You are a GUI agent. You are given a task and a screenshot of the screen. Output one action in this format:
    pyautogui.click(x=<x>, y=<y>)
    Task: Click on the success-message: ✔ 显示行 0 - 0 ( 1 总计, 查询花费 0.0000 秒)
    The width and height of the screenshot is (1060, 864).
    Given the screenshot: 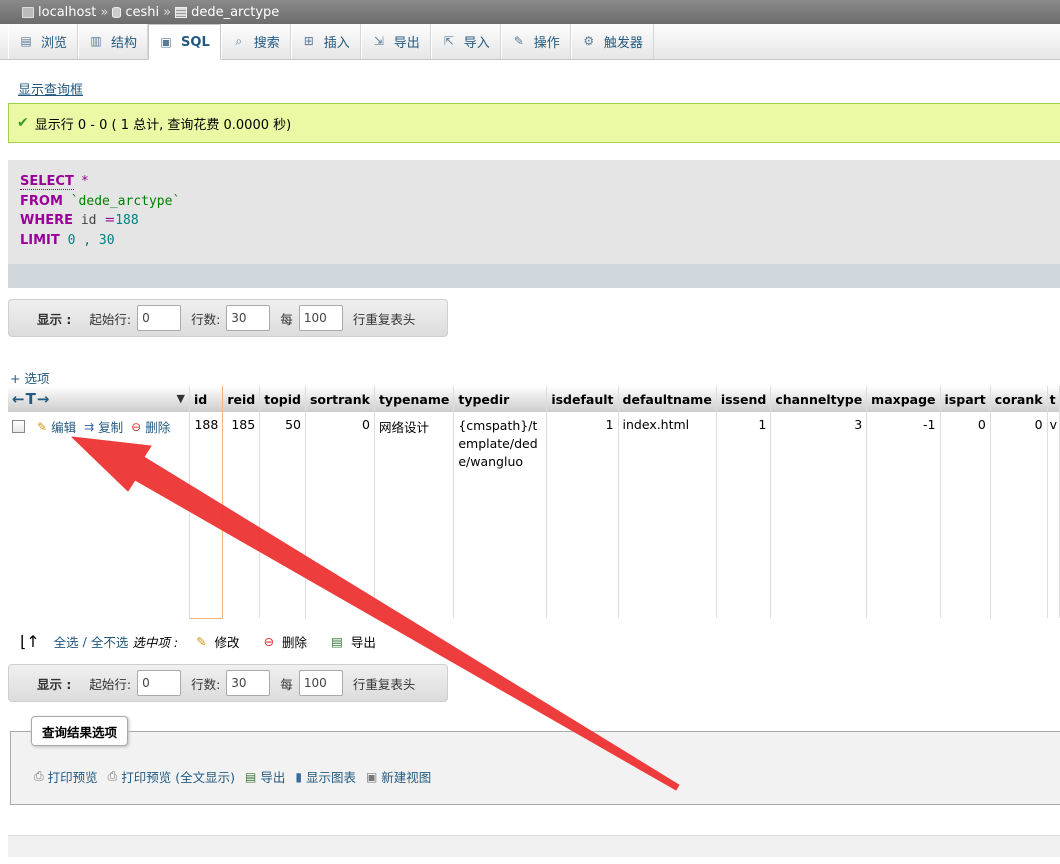 What is the action you would take?
    pyautogui.click(x=534, y=123)
    